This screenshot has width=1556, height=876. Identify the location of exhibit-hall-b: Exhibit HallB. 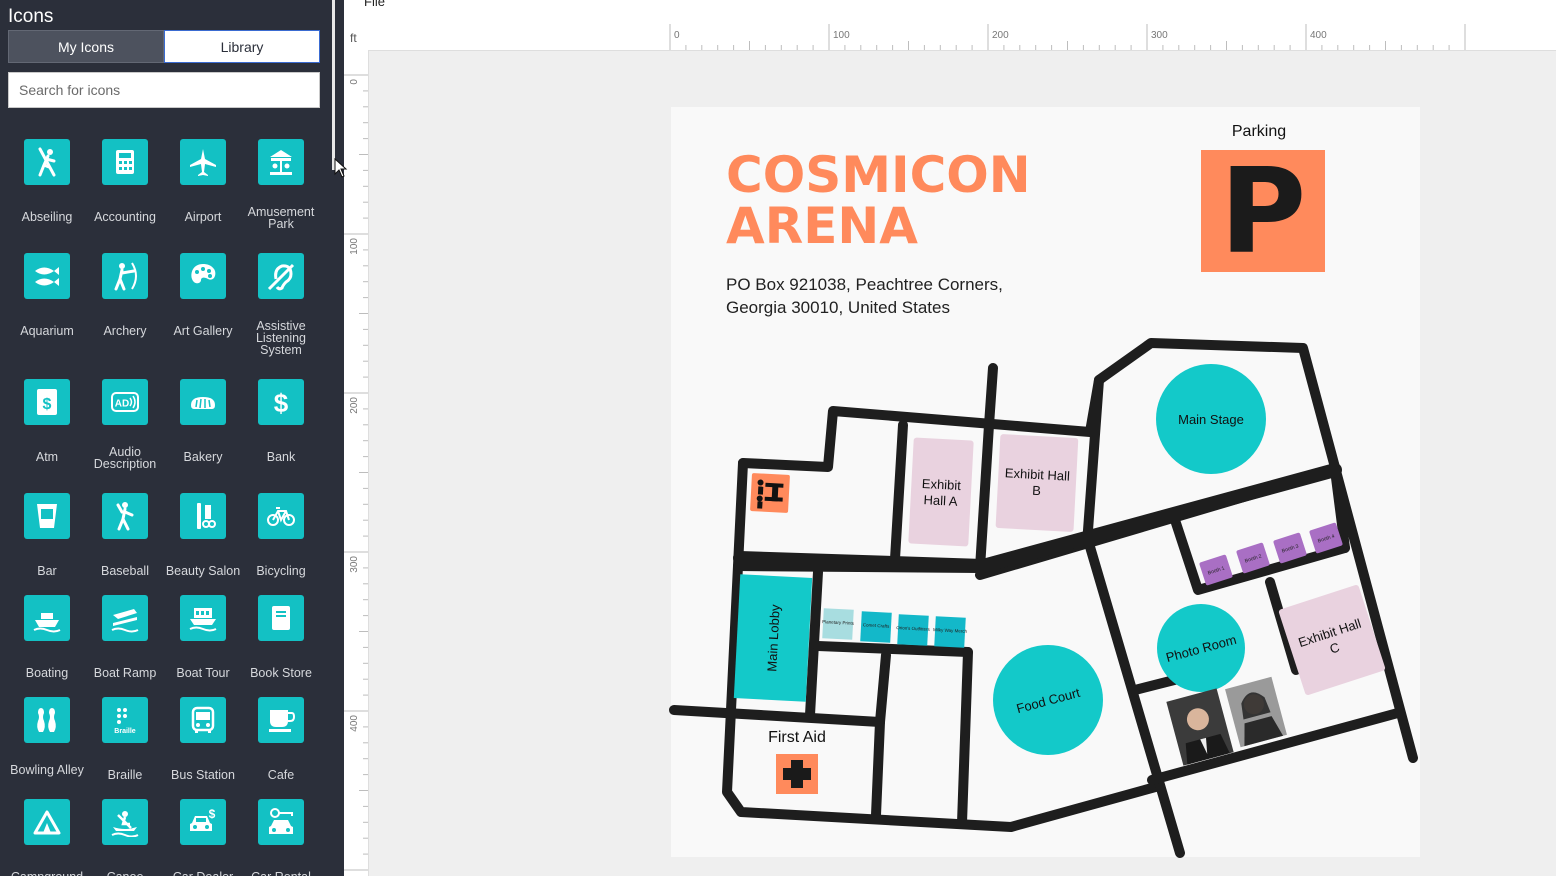
(1037, 483).